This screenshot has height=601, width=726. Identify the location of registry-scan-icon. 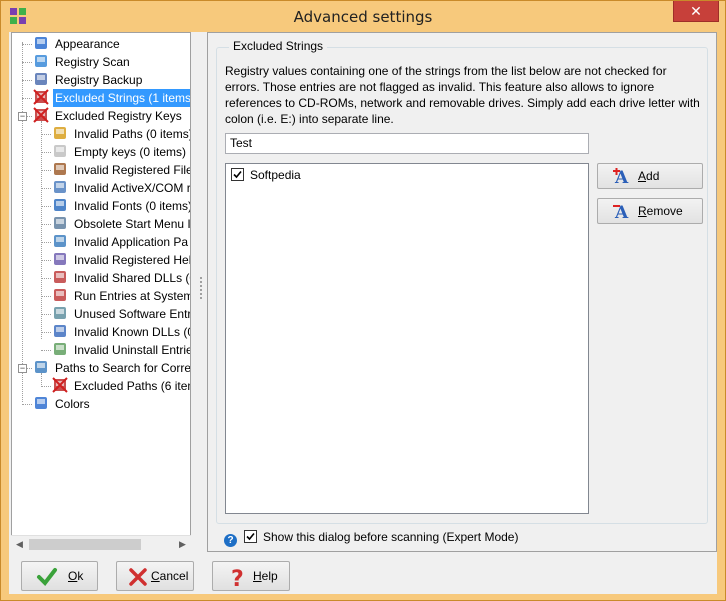
(41, 61).